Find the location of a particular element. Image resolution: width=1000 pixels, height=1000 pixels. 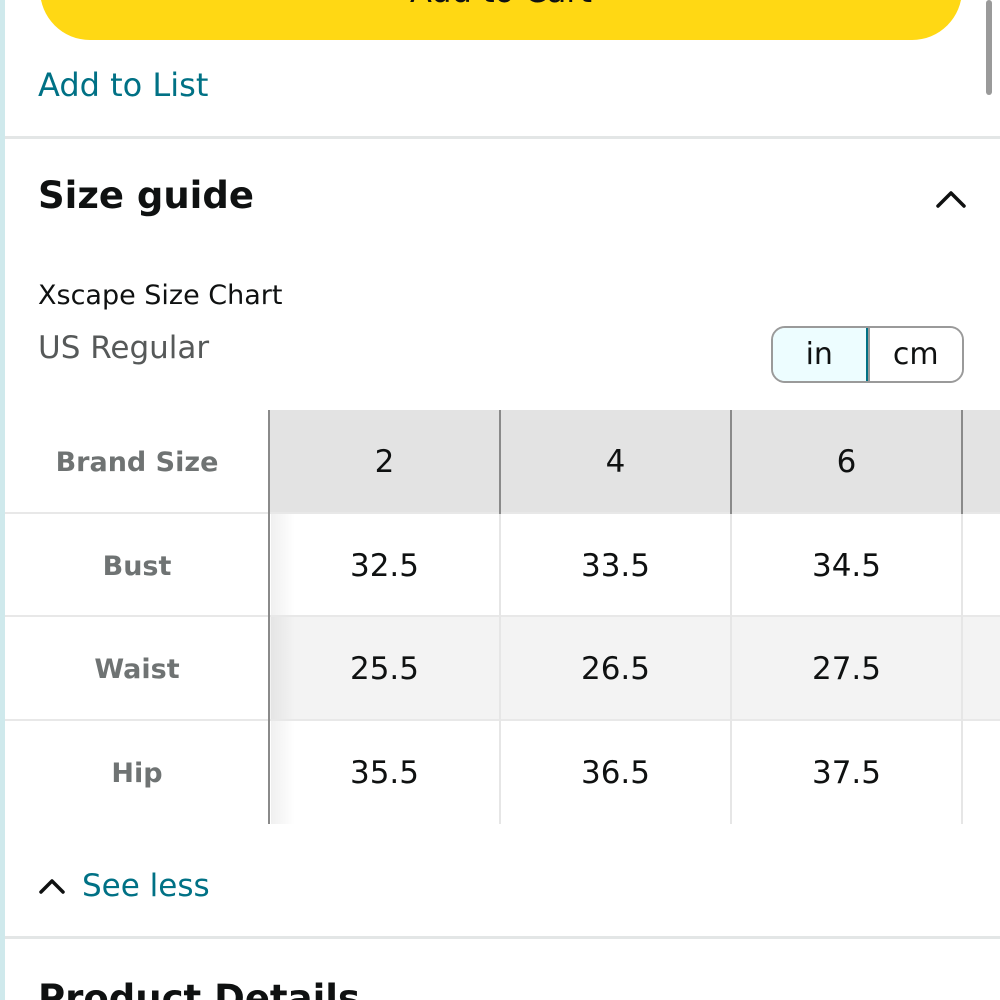

size-chart-name: Xscape Size Chart is located at coordinates (160, 295).